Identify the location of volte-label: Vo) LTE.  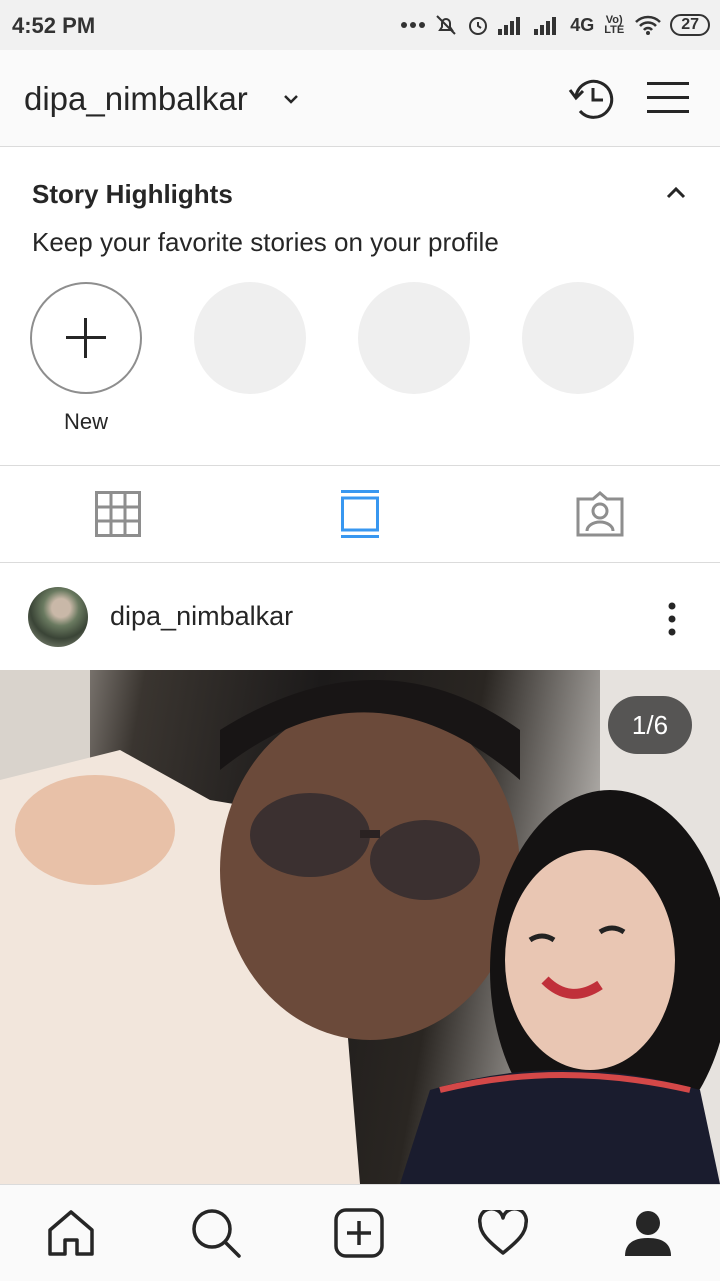
(614, 25).